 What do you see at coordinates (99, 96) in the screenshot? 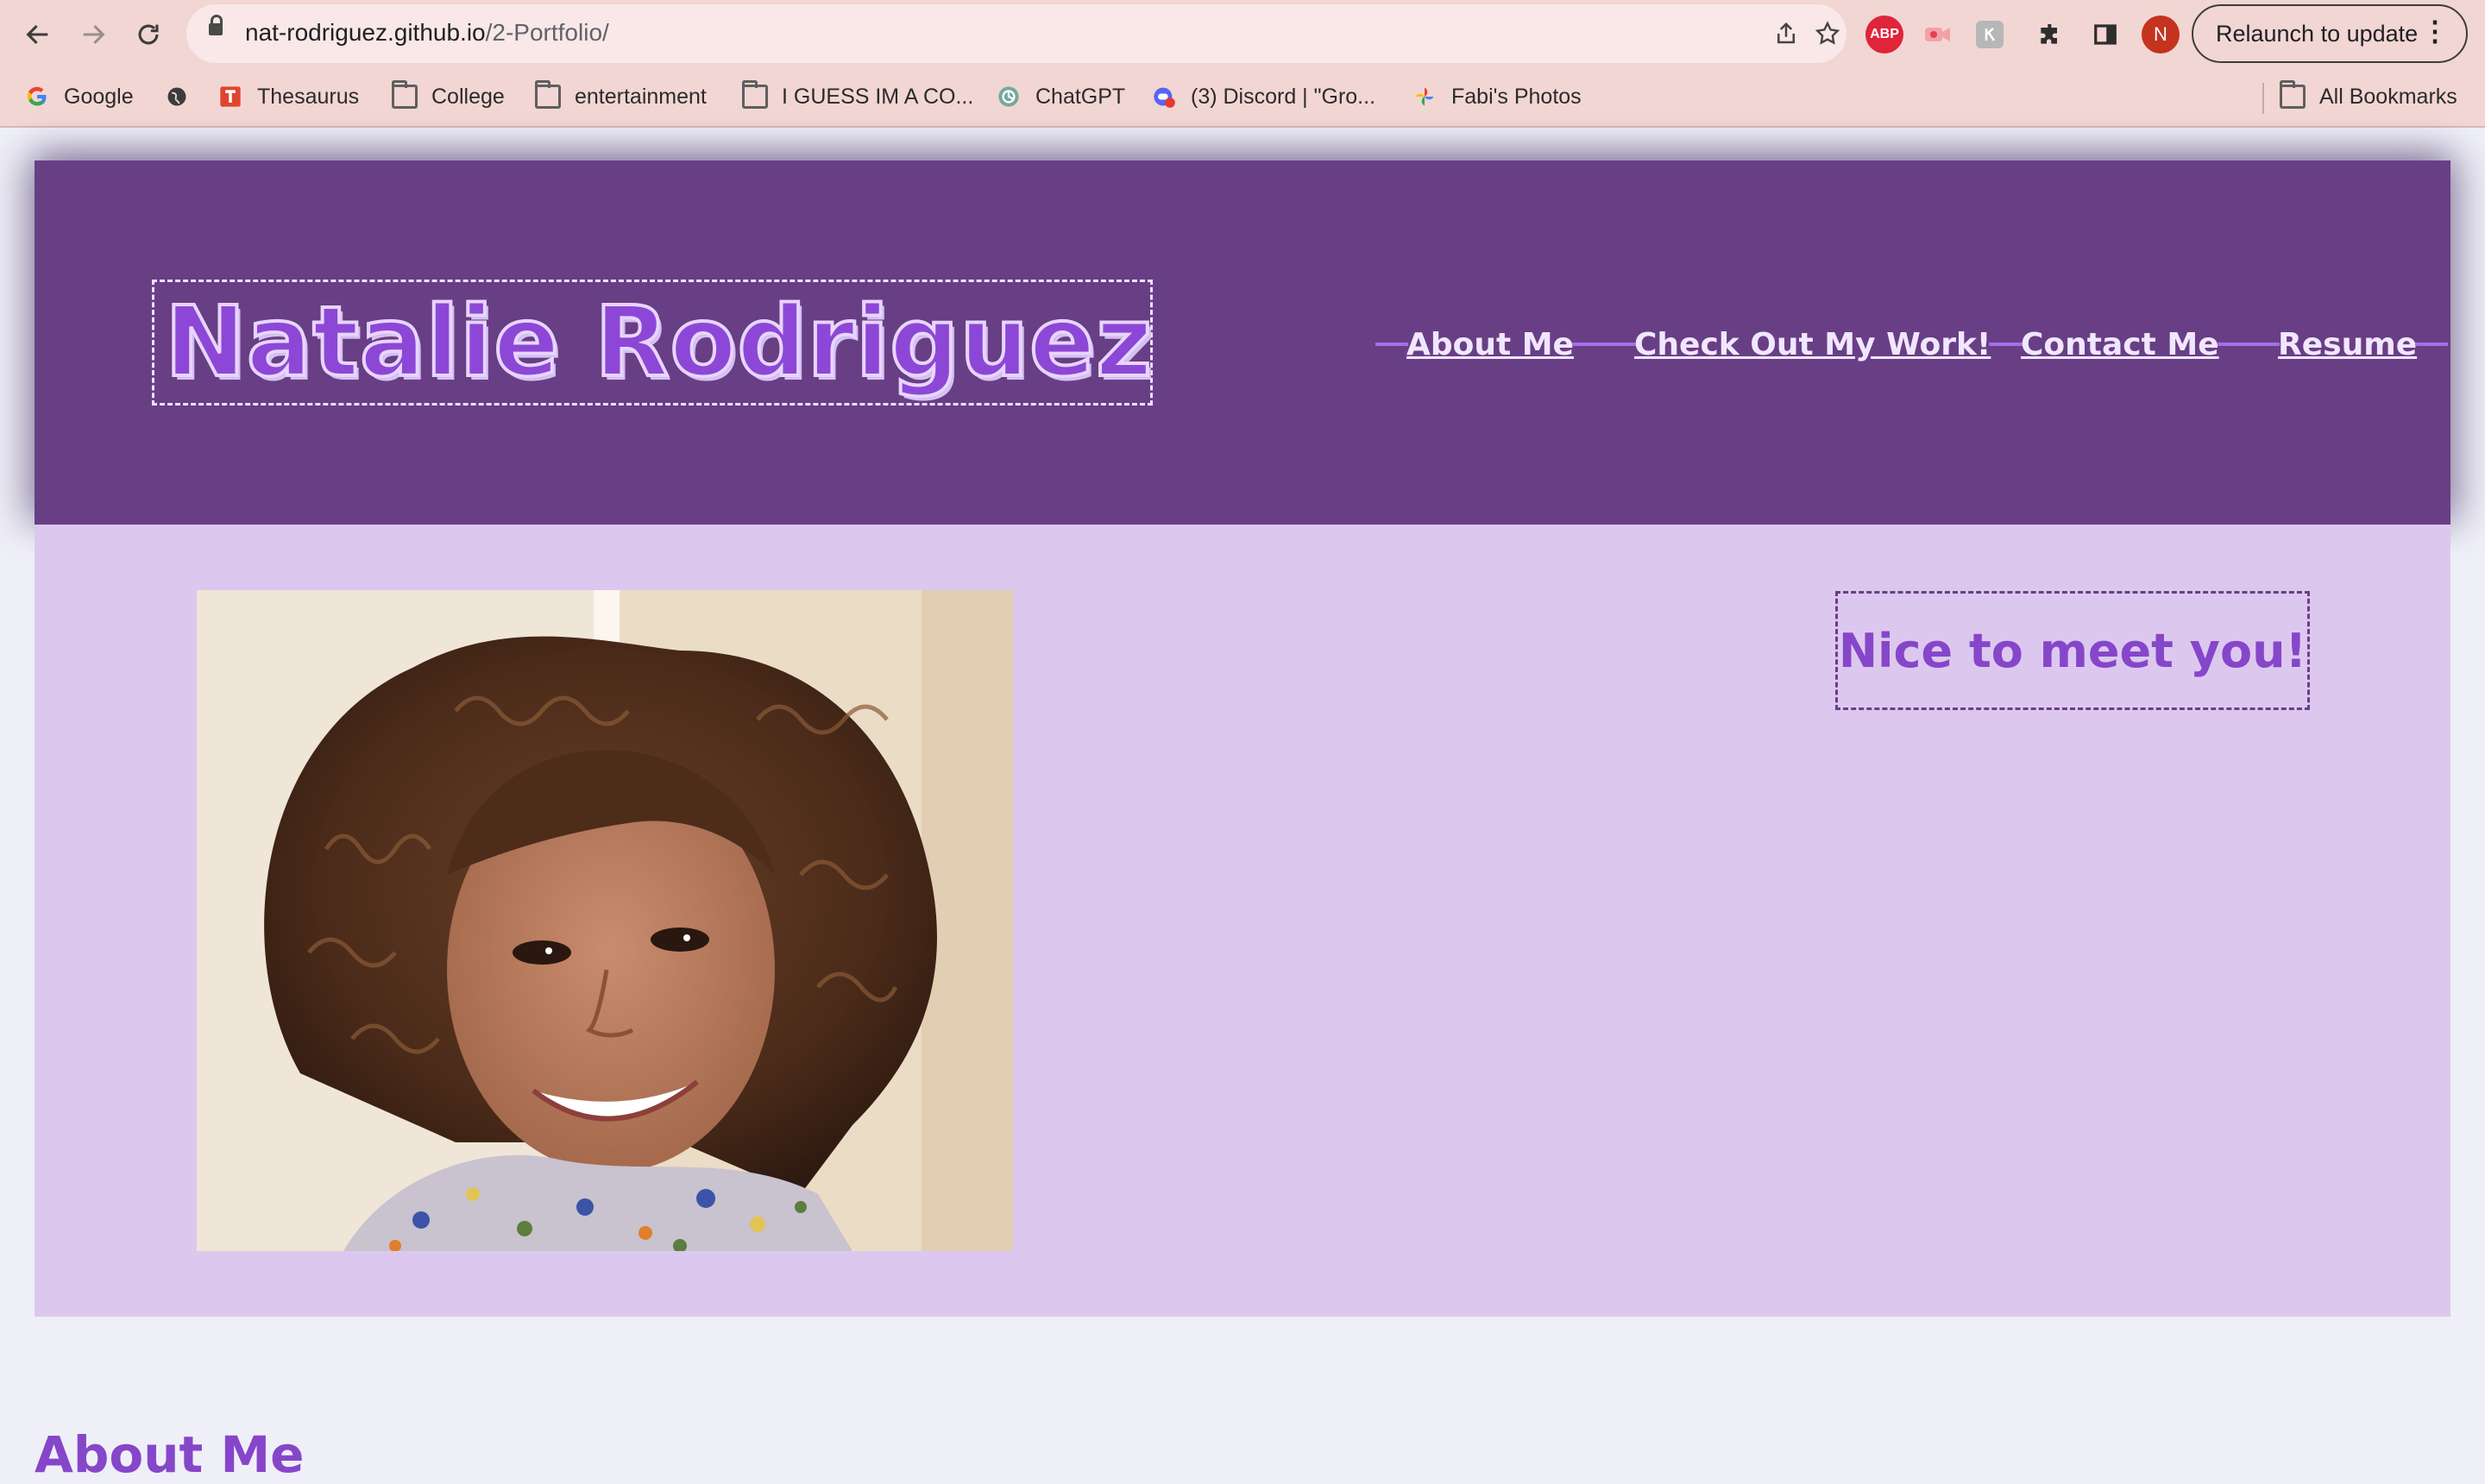
I see `bookmark-label: Google` at bounding box center [99, 96].